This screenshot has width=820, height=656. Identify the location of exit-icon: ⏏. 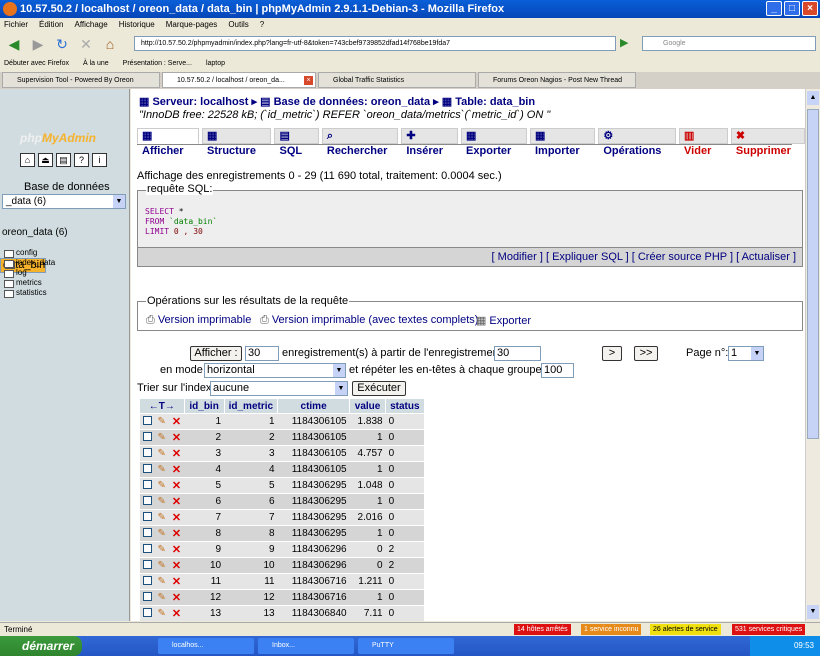
(45, 160).